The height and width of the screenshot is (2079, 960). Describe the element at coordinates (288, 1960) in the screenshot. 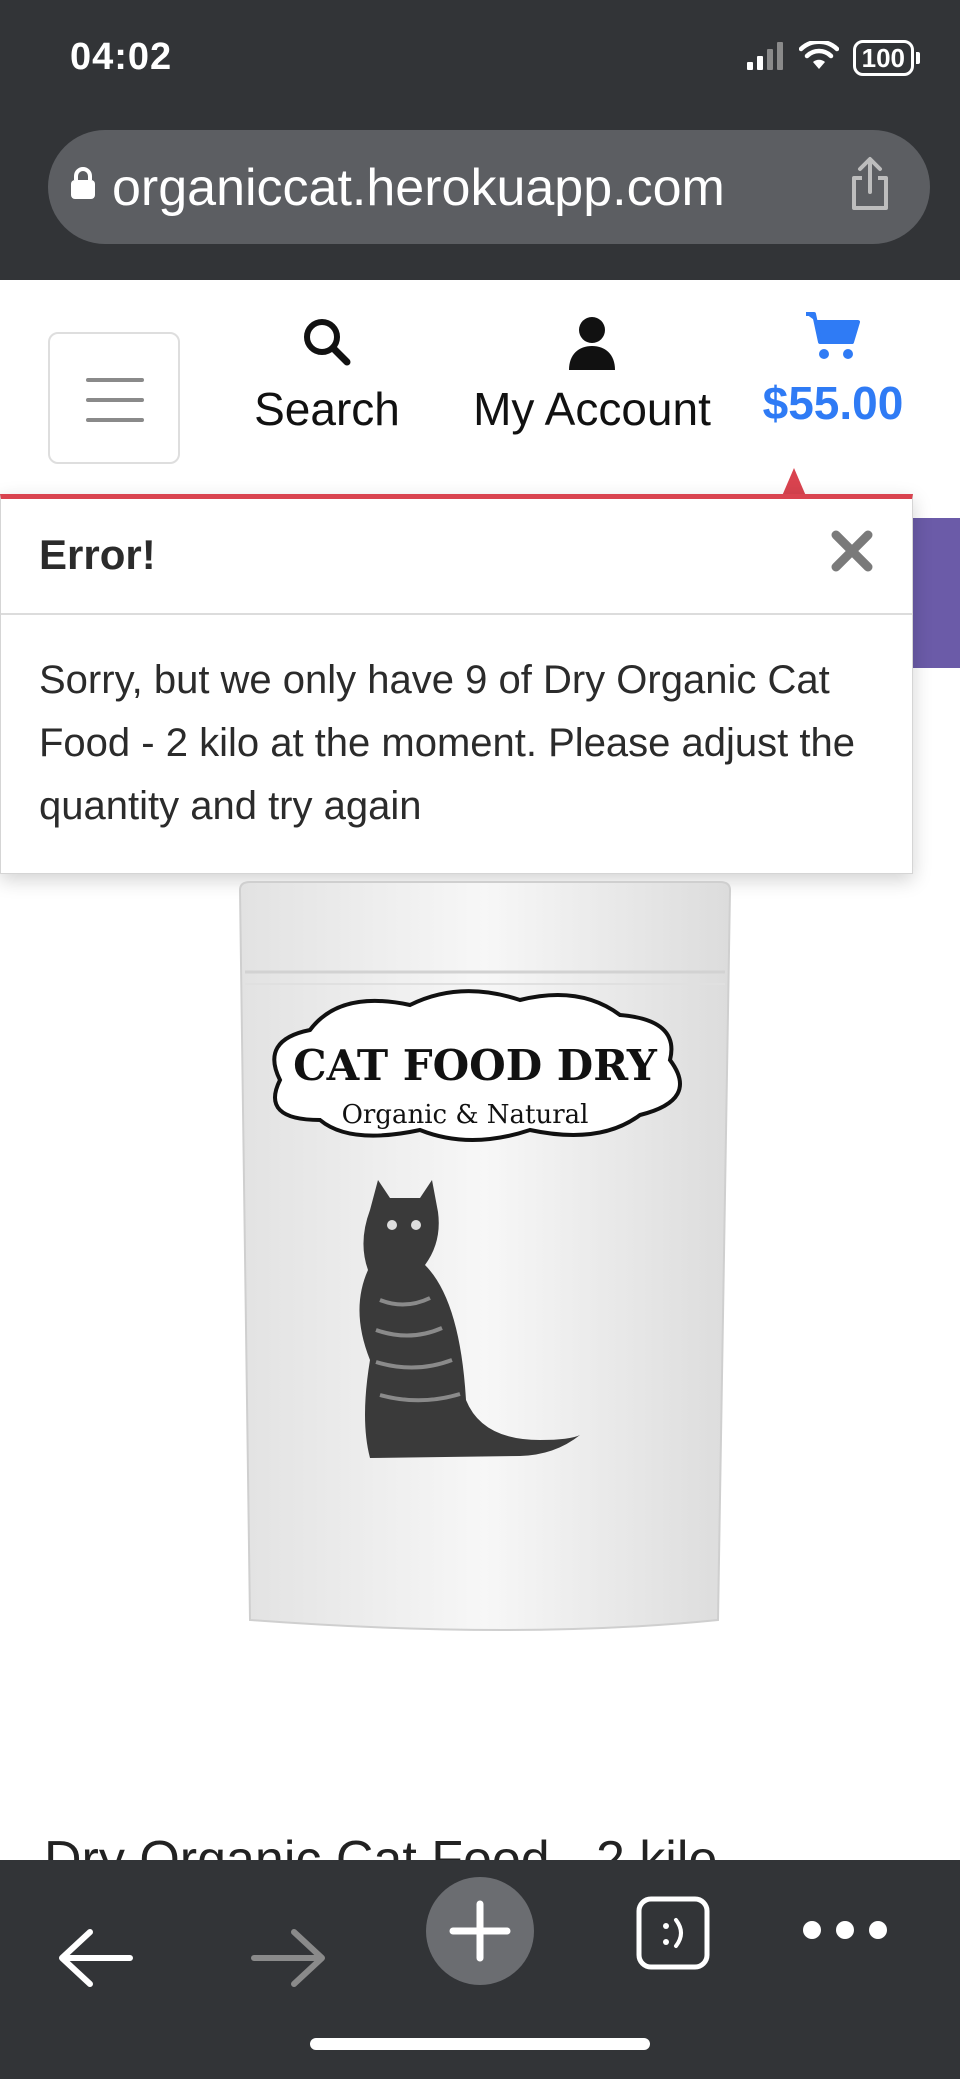

I see `forward-icon` at that location.